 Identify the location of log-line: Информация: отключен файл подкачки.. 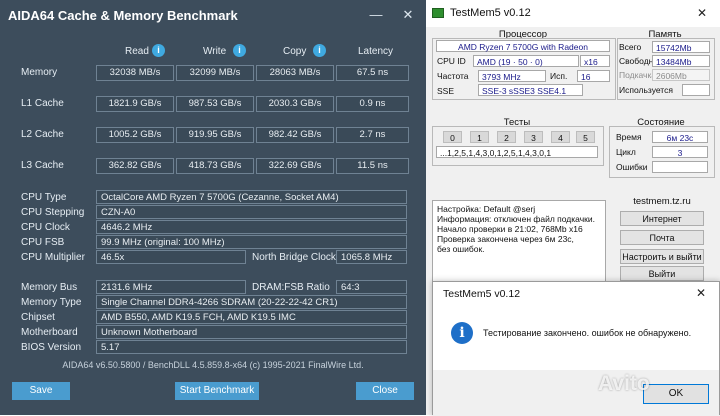
(516, 219).